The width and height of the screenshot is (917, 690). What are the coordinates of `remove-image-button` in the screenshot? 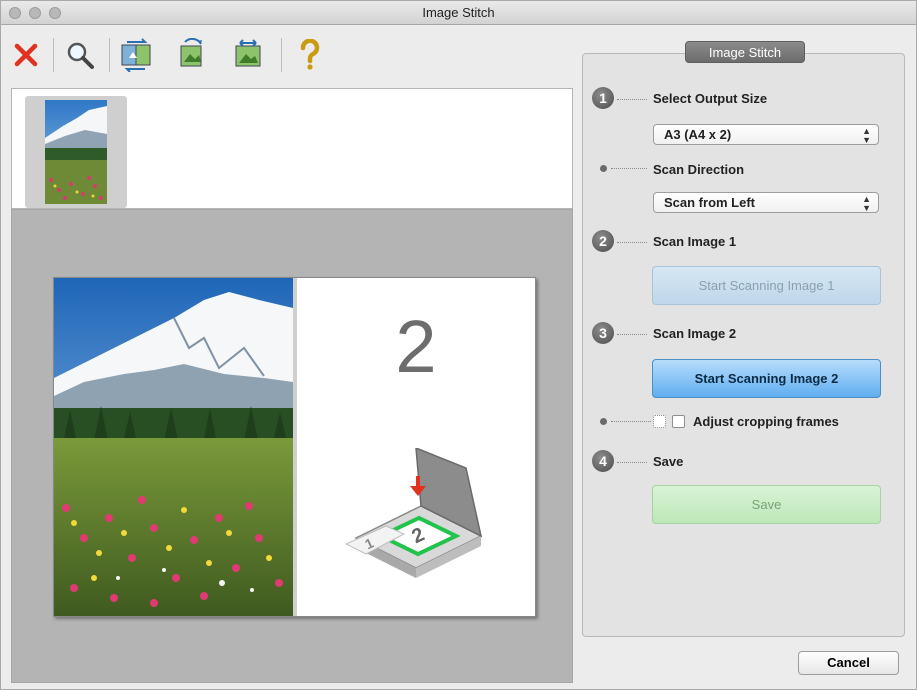 It's located at (26, 55).